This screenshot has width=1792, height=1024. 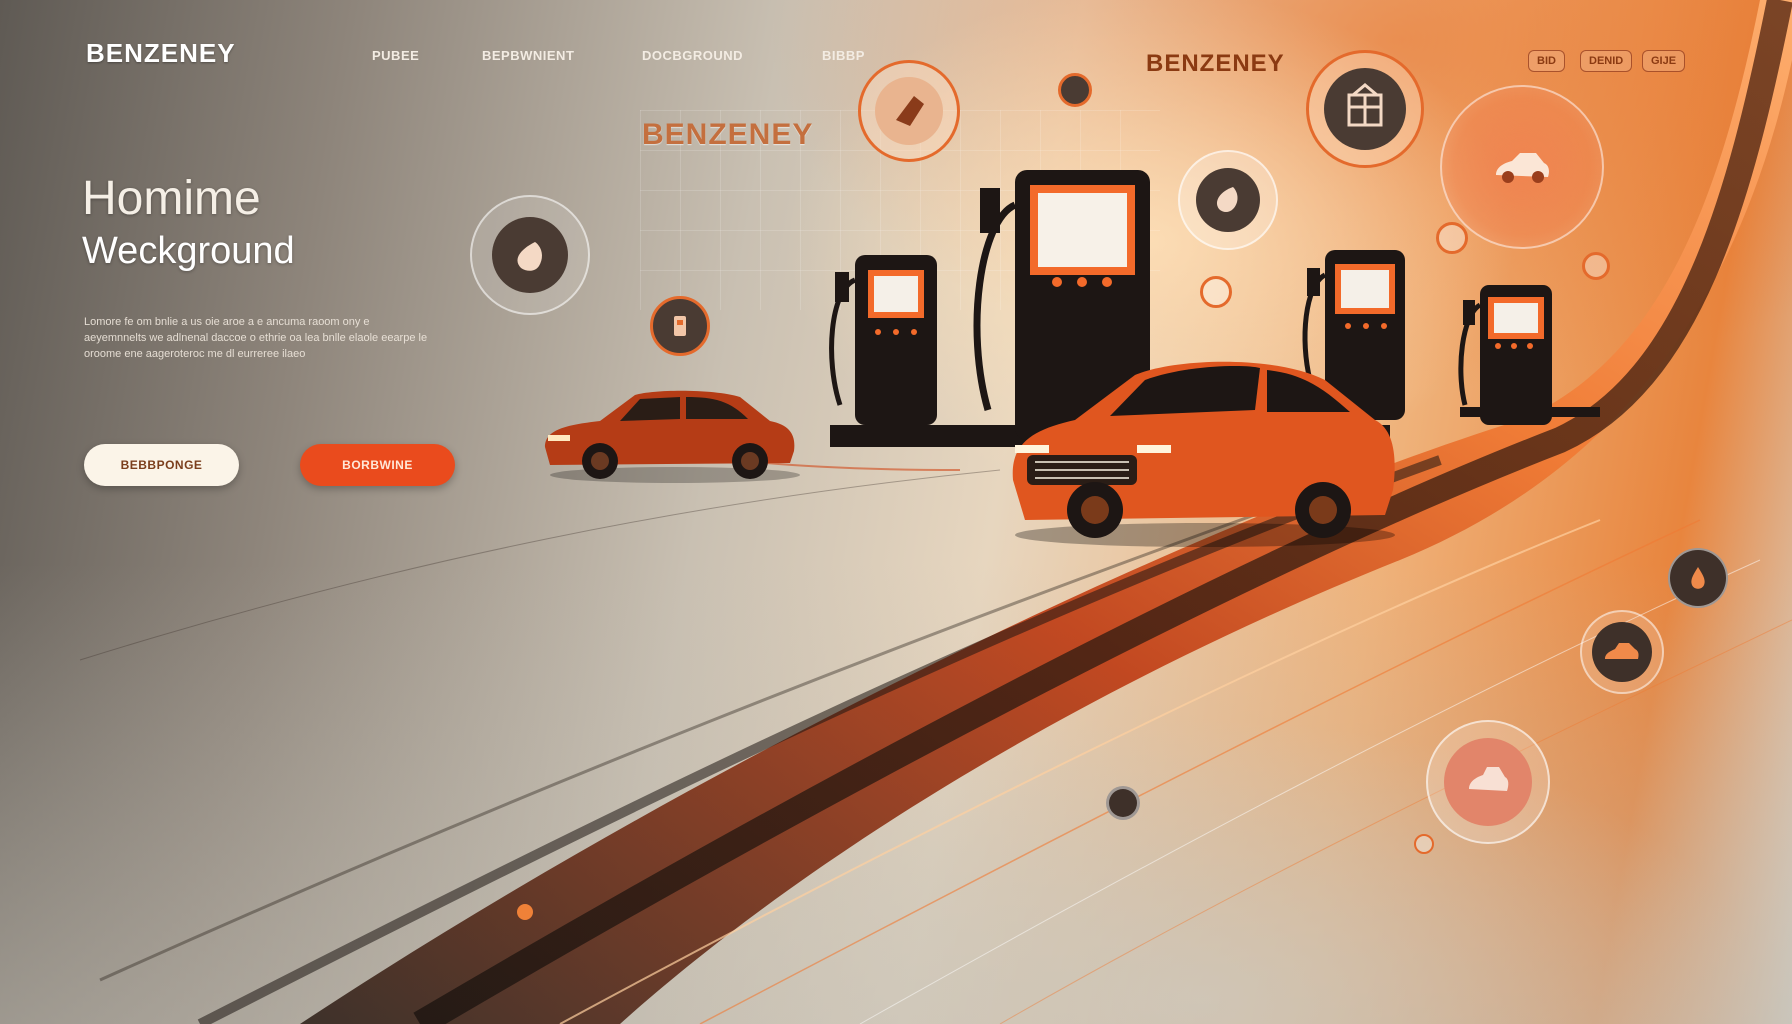 What do you see at coordinates (692, 55) in the screenshot?
I see `nav-link-3: DOCBGROUND` at bounding box center [692, 55].